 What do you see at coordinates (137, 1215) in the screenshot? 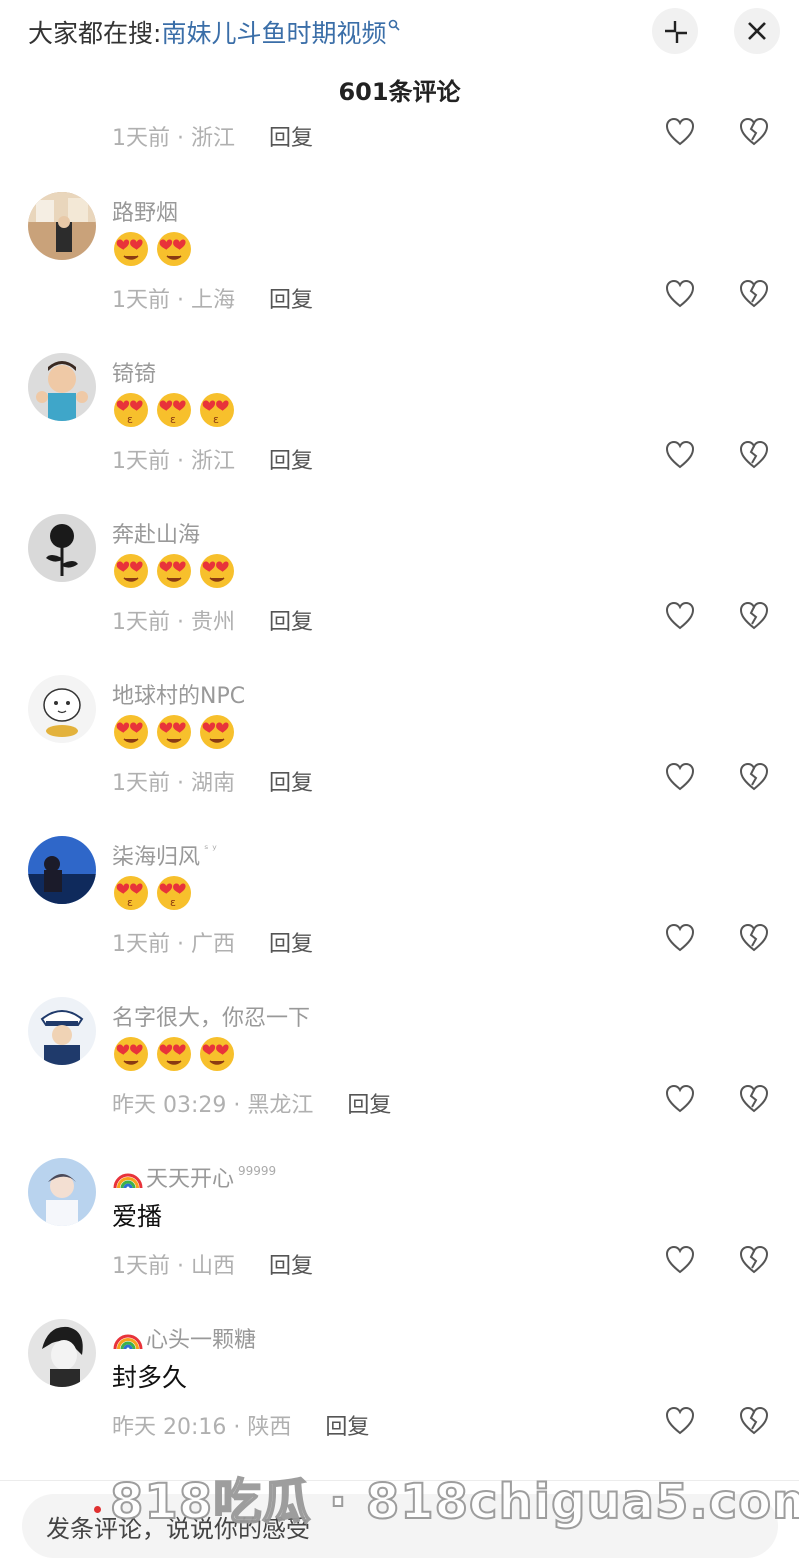
I see `comment-body: 爱播` at bounding box center [137, 1215].